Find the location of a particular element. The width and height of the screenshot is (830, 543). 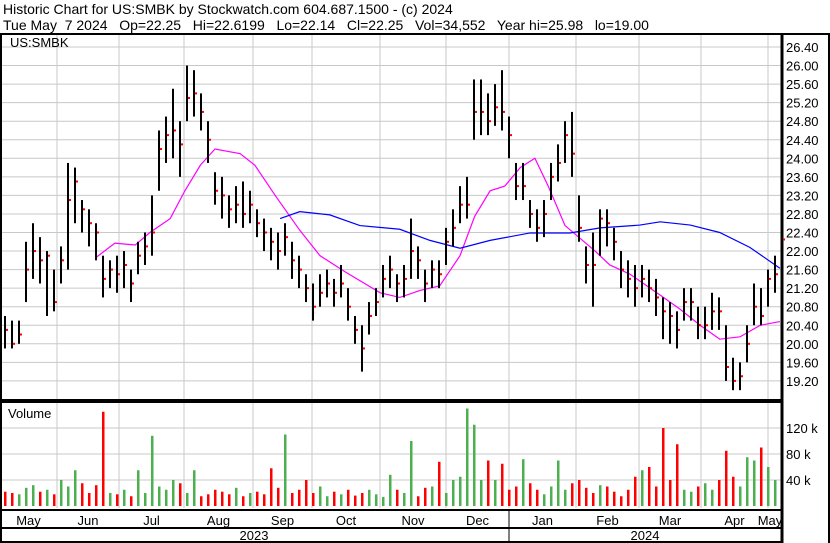

month-label: Sep is located at coordinates (282, 520).